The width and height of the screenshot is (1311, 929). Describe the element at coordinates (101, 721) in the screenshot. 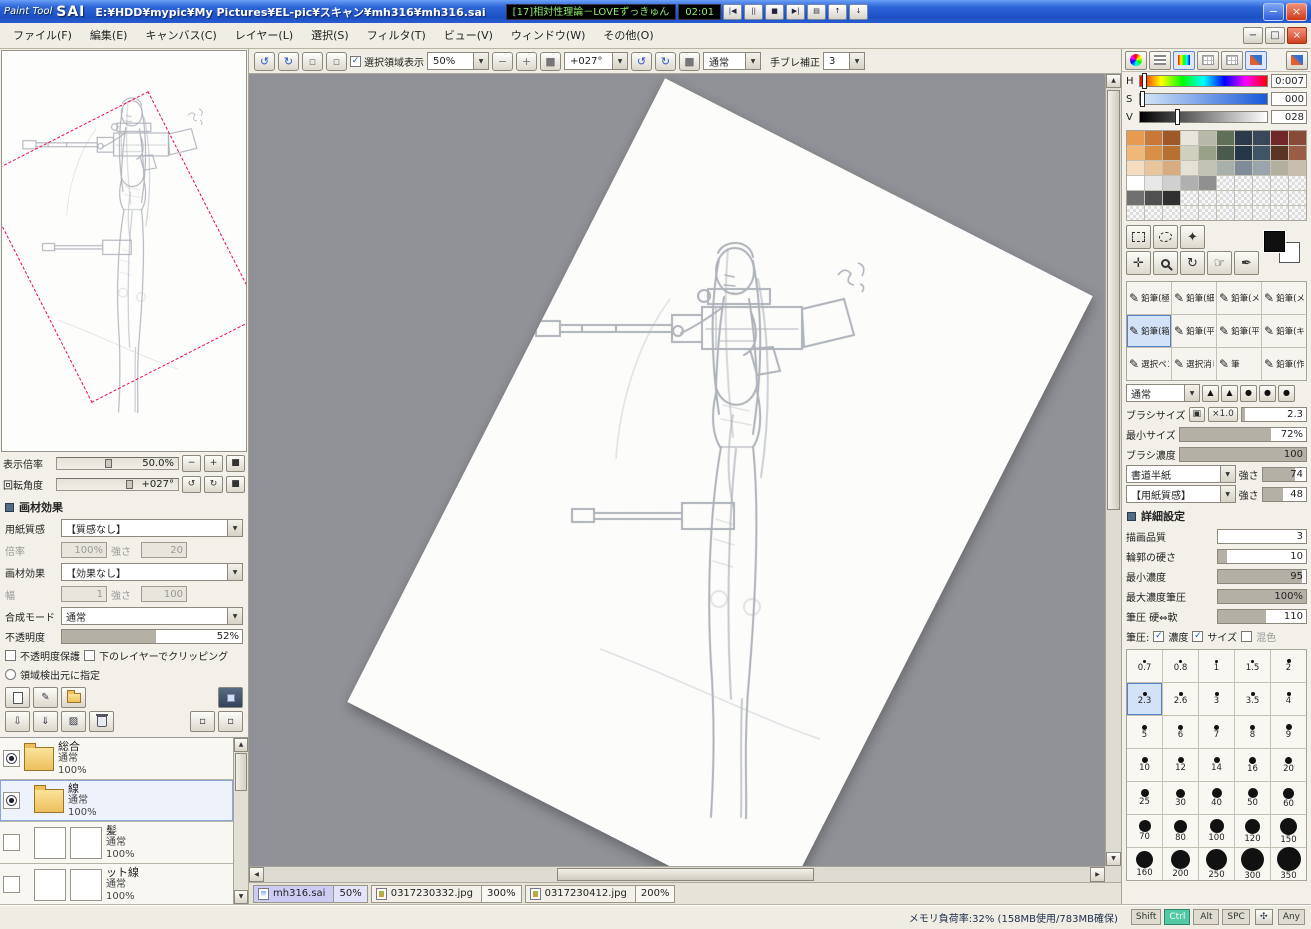

I see `delete-layer-button` at that location.